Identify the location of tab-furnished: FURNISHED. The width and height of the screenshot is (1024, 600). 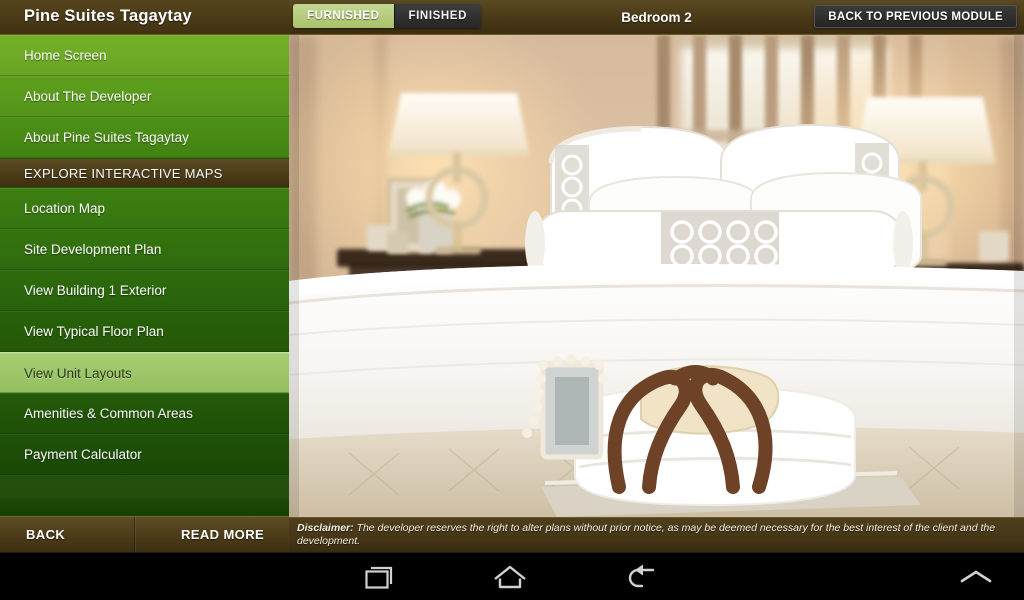
(343, 16).